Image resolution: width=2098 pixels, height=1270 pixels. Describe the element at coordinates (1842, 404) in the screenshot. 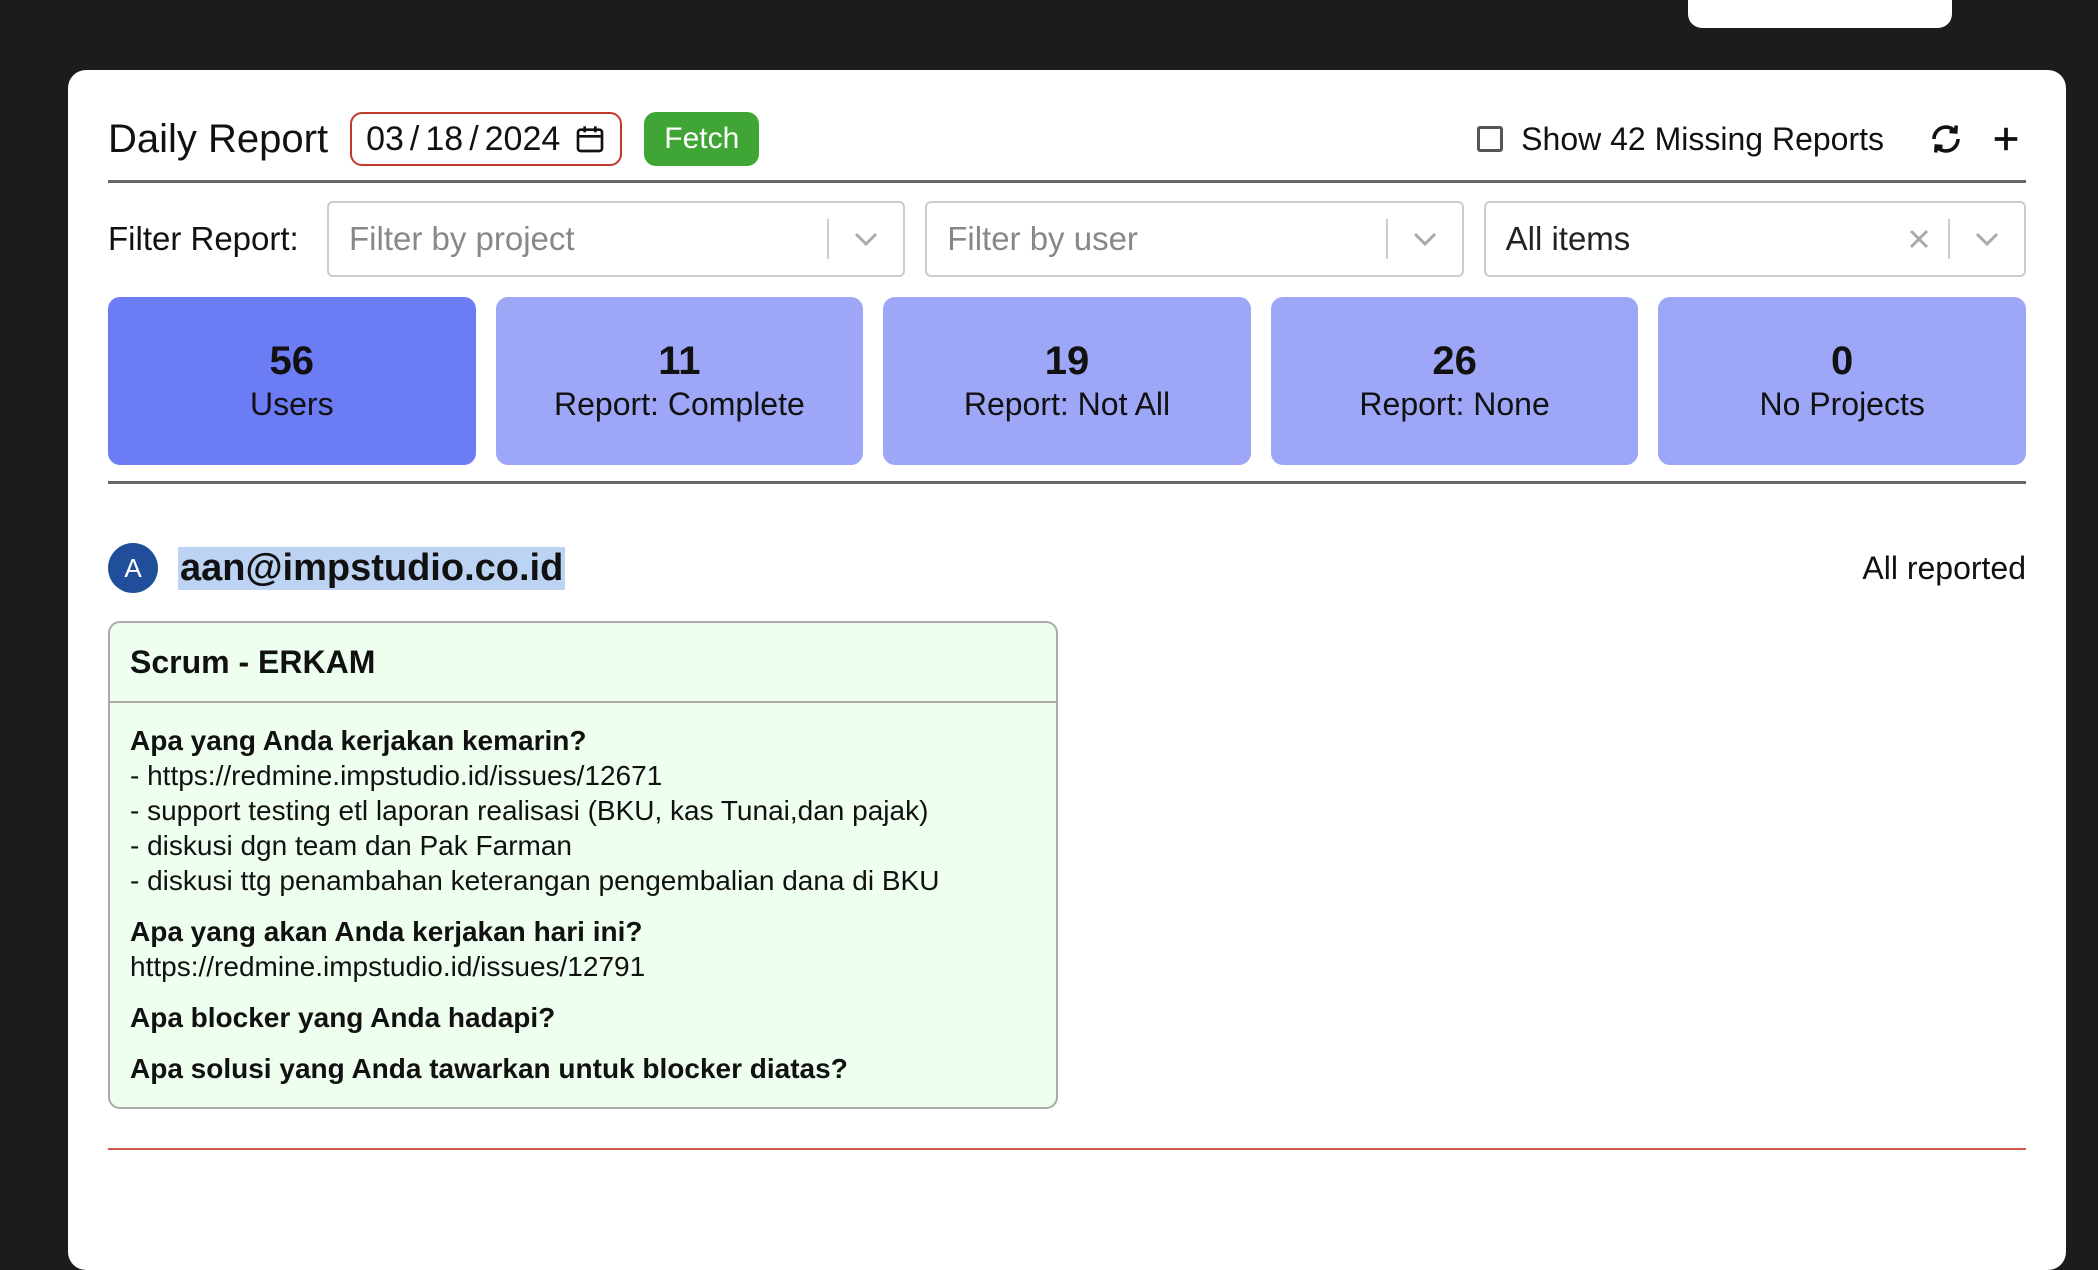

I see `stat-label: No Projects` at that location.